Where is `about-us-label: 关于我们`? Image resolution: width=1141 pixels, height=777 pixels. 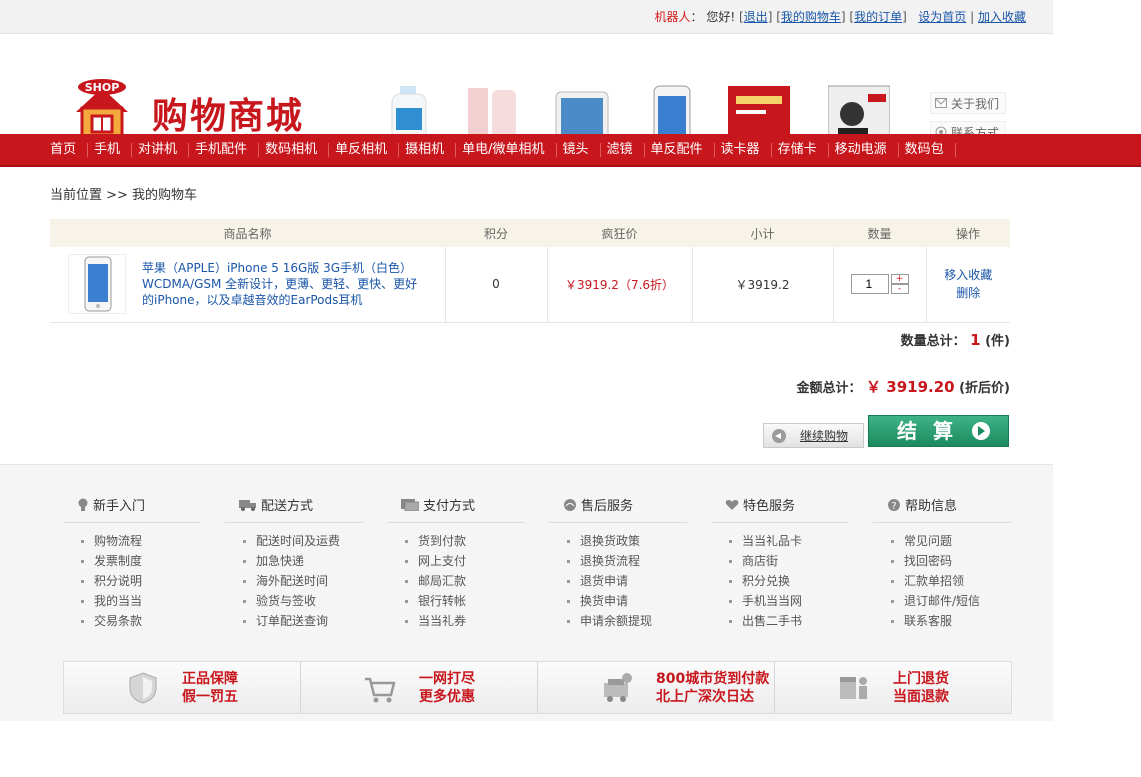 about-us-label: 关于我们 is located at coordinates (975, 103).